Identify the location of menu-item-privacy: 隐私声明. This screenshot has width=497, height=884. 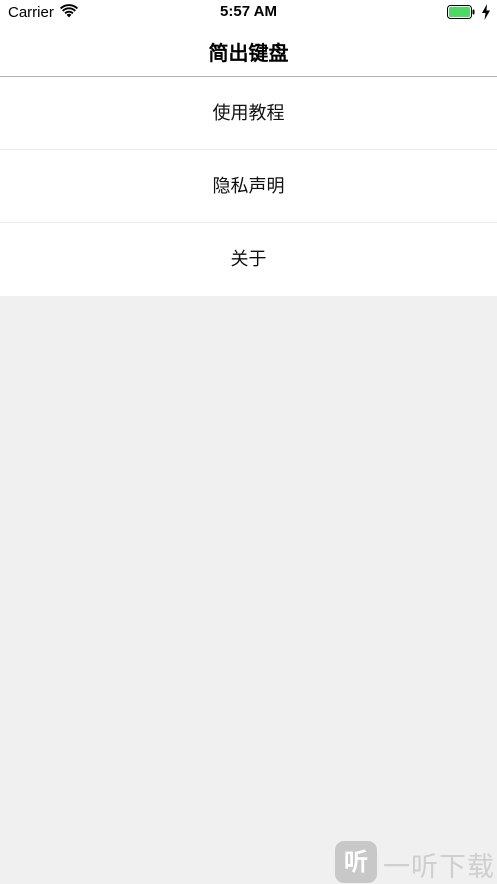
(248, 186).